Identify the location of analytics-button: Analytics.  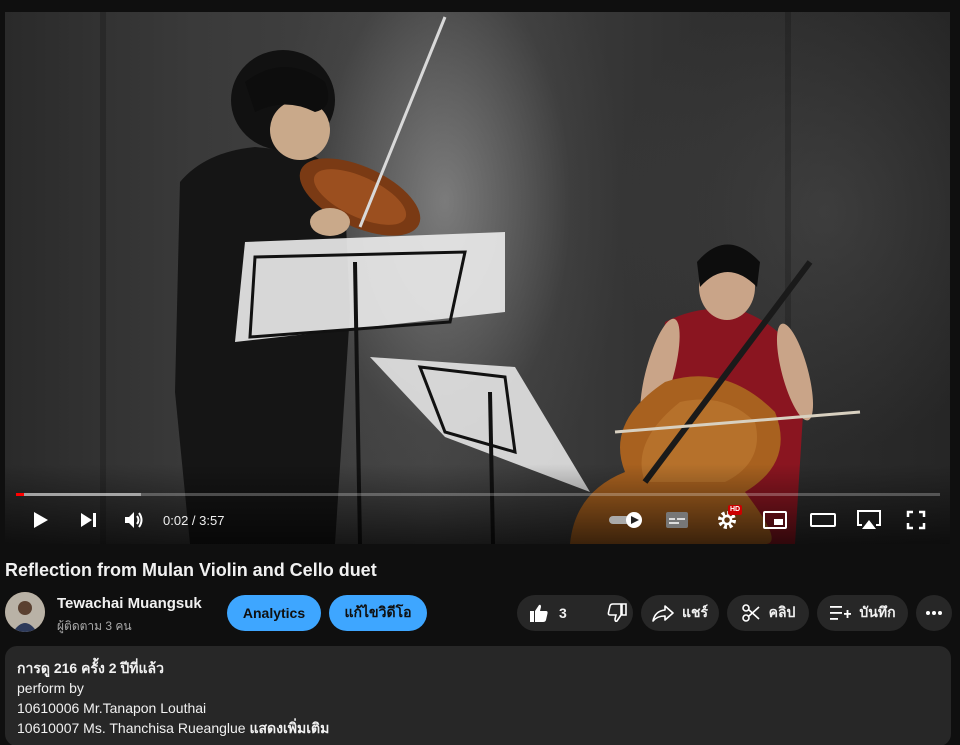
(274, 613).